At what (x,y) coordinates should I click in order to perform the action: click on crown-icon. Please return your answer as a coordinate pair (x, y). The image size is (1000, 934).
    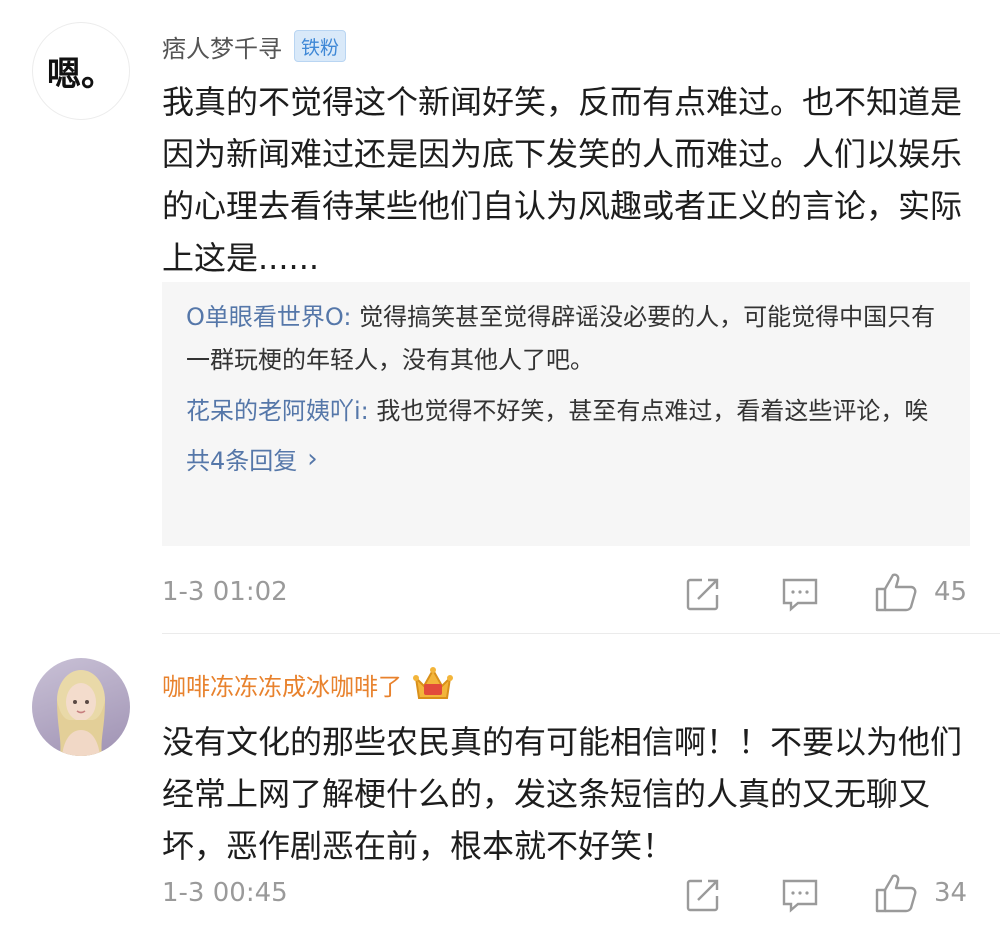
    Looking at the image, I should click on (433, 684).